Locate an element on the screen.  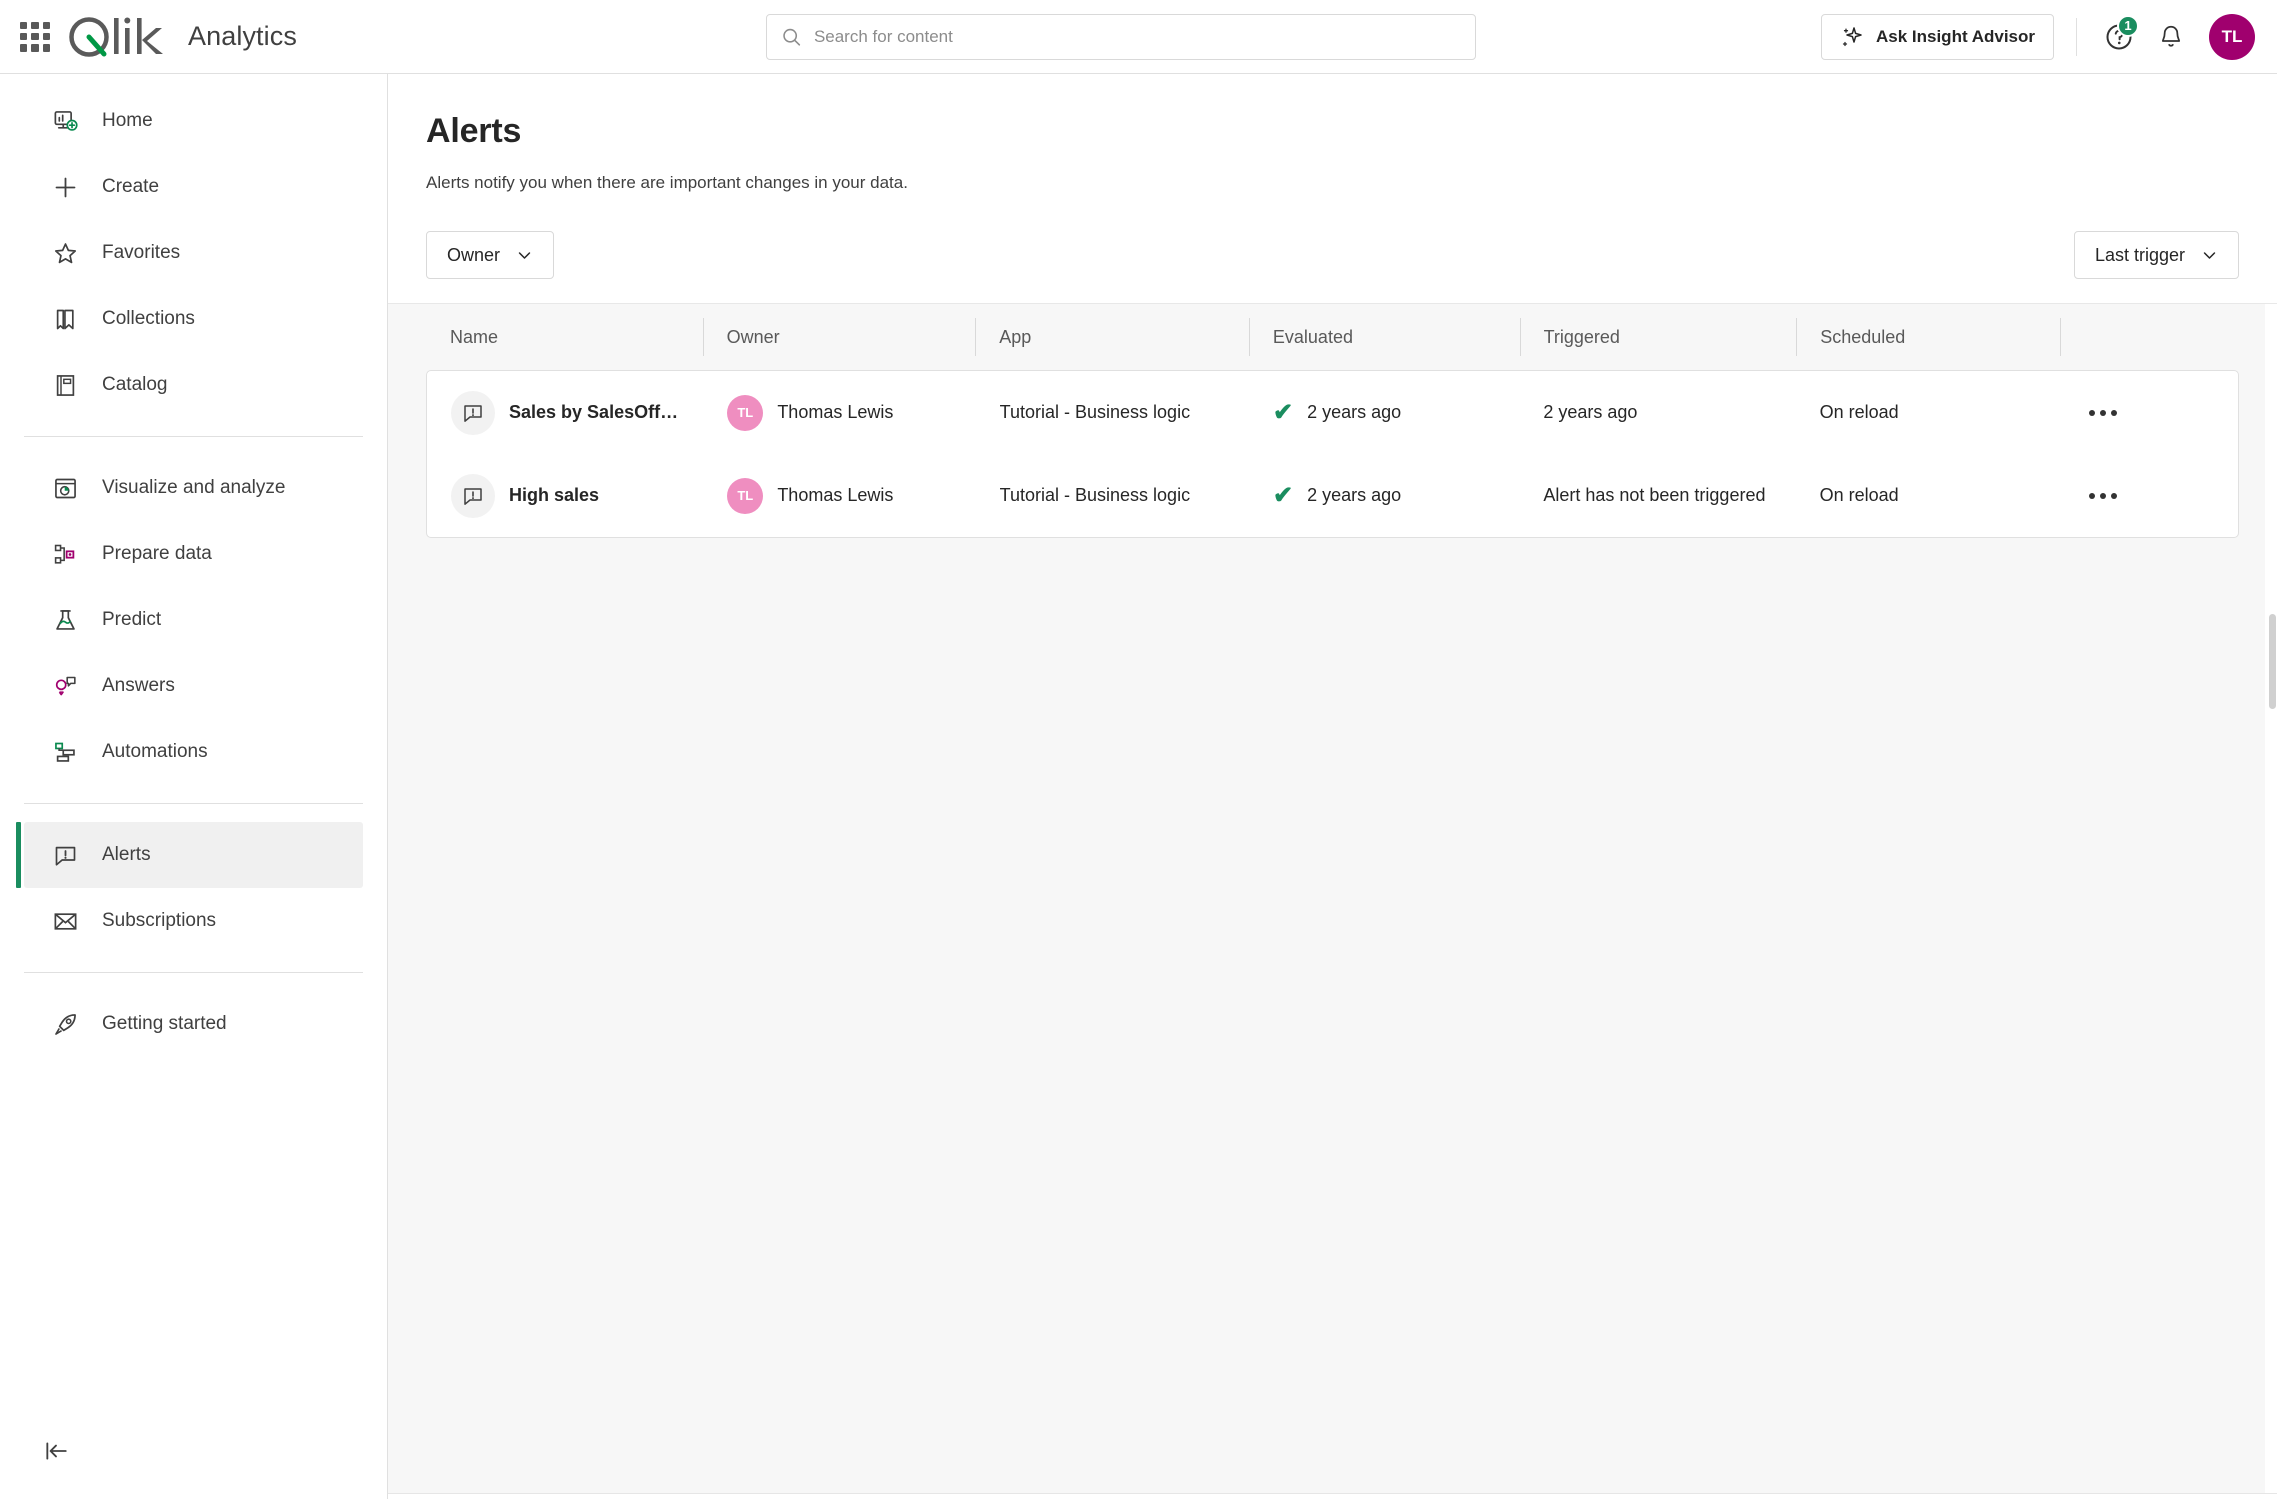
search-icon is located at coordinates (792, 37).